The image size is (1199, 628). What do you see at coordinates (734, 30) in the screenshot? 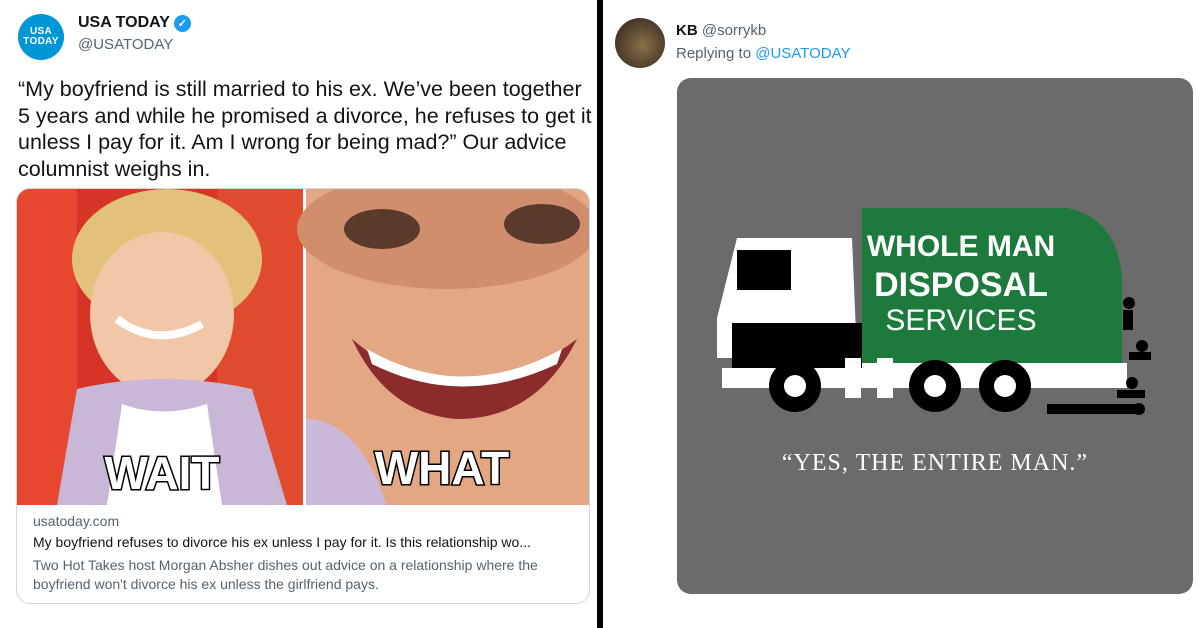
I see `author-handle: @sorrykb` at bounding box center [734, 30].